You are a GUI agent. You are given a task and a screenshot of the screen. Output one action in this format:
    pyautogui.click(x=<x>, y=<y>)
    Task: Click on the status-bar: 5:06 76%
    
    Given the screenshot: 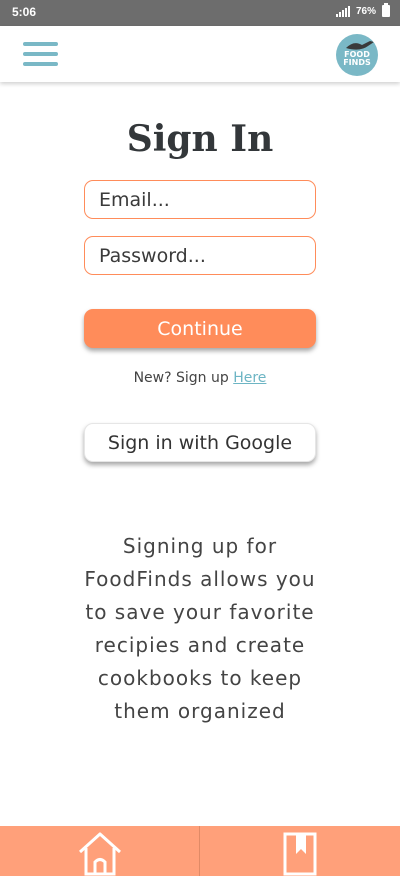 What is the action you would take?
    pyautogui.click(x=200, y=13)
    